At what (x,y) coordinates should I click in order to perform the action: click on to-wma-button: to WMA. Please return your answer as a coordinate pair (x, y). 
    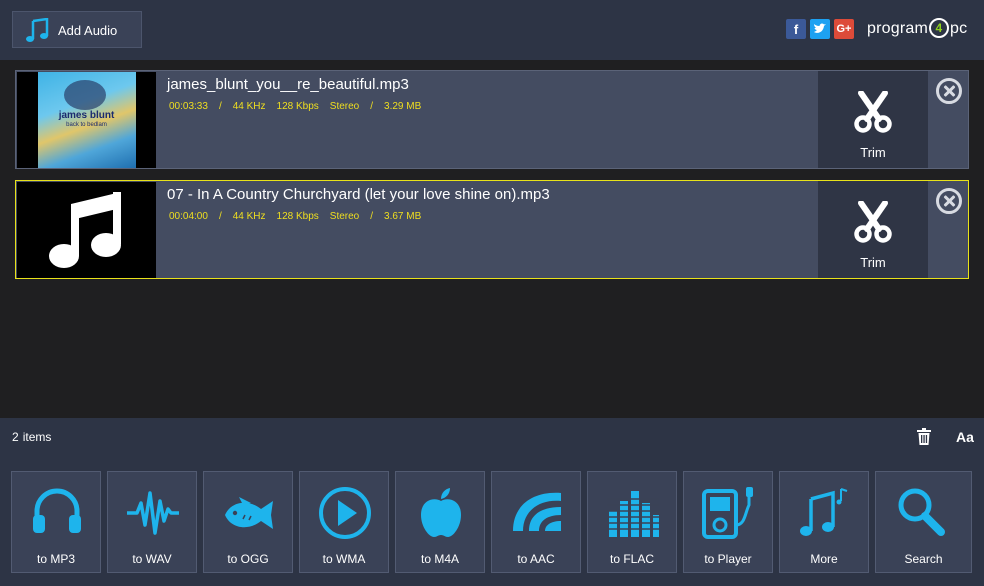
    Looking at the image, I should click on (344, 522).